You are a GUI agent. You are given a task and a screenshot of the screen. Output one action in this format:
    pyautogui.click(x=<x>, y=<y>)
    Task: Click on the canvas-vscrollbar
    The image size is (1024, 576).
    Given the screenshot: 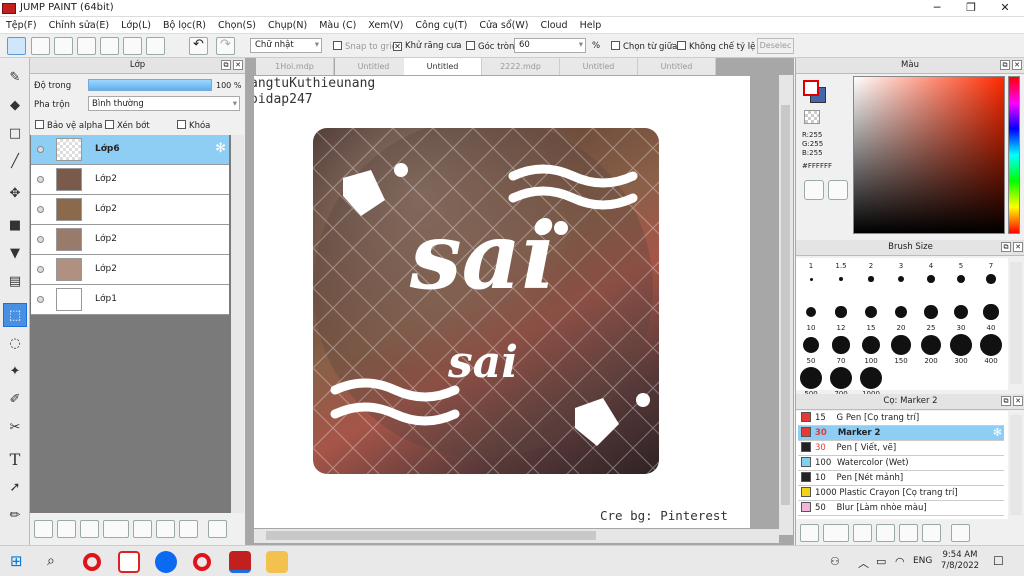 What is the action you would take?
    pyautogui.click(x=786, y=305)
    